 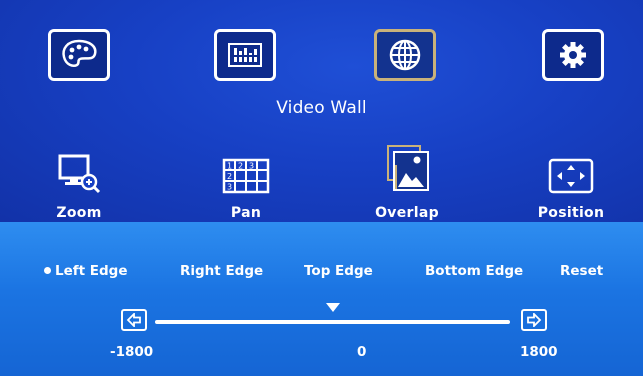 I want to click on option-label: Bottom Edge, so click(x=474, y=271).